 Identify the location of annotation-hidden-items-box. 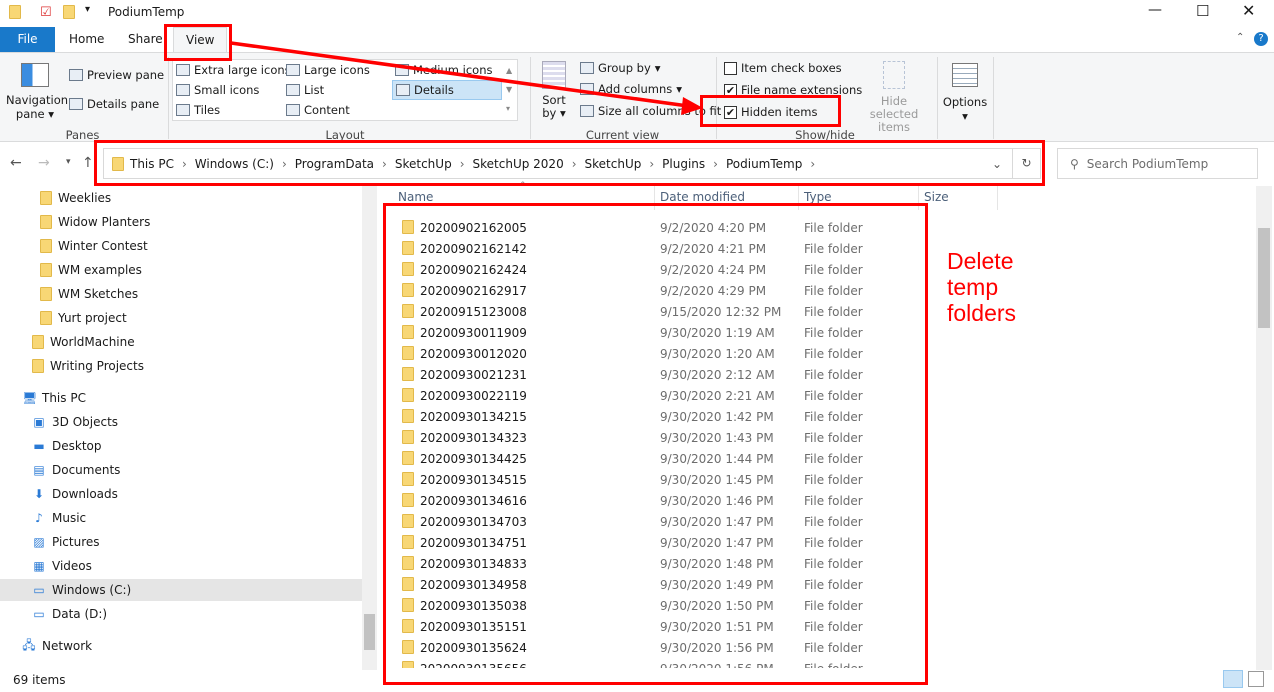
(770, 111).